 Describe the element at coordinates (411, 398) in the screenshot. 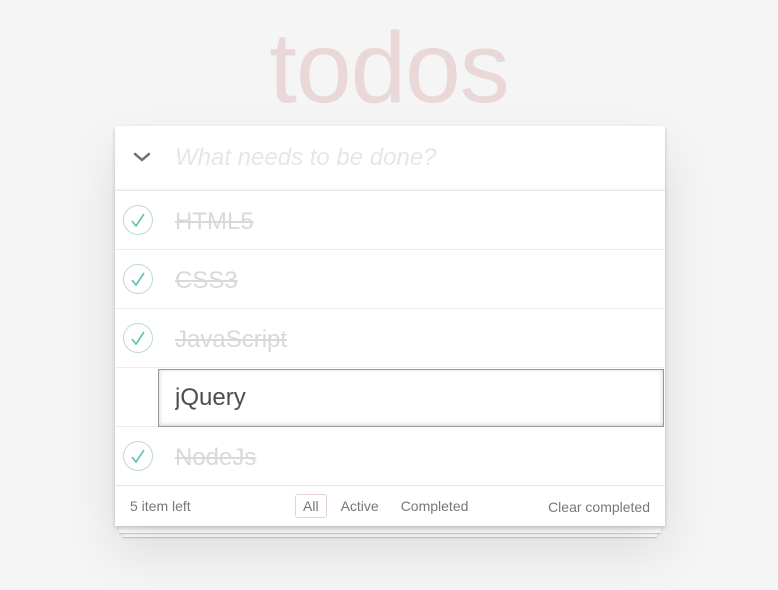

I see `todo-edit-input` at that location.